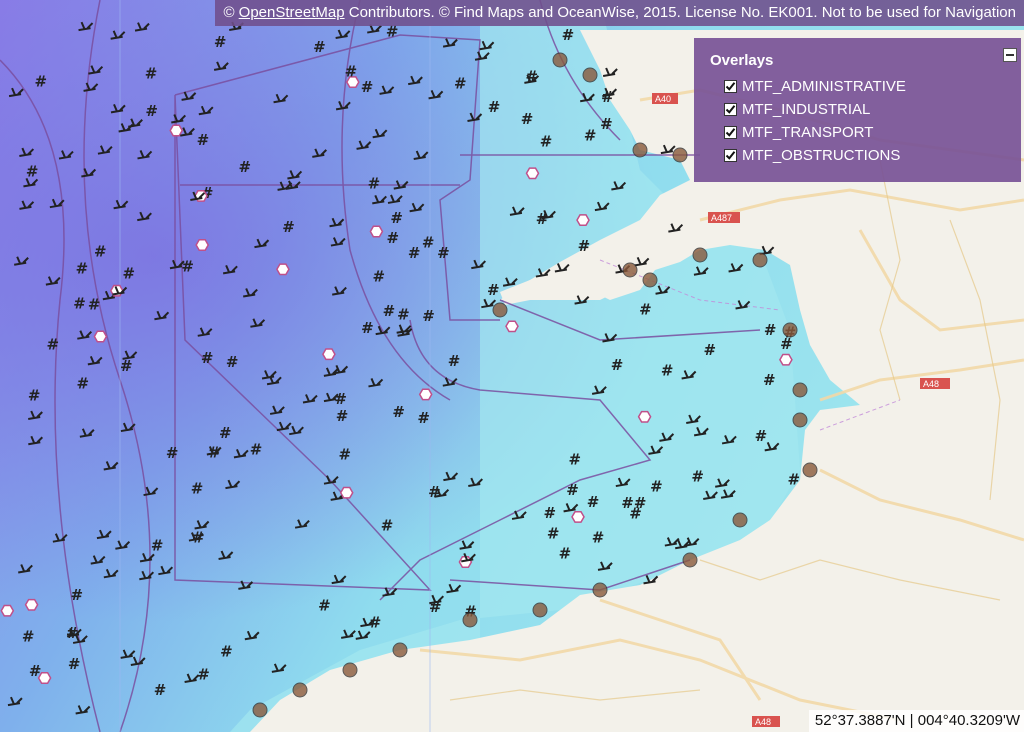  I want to click on collapse-panel-button, so click(1010, 55).